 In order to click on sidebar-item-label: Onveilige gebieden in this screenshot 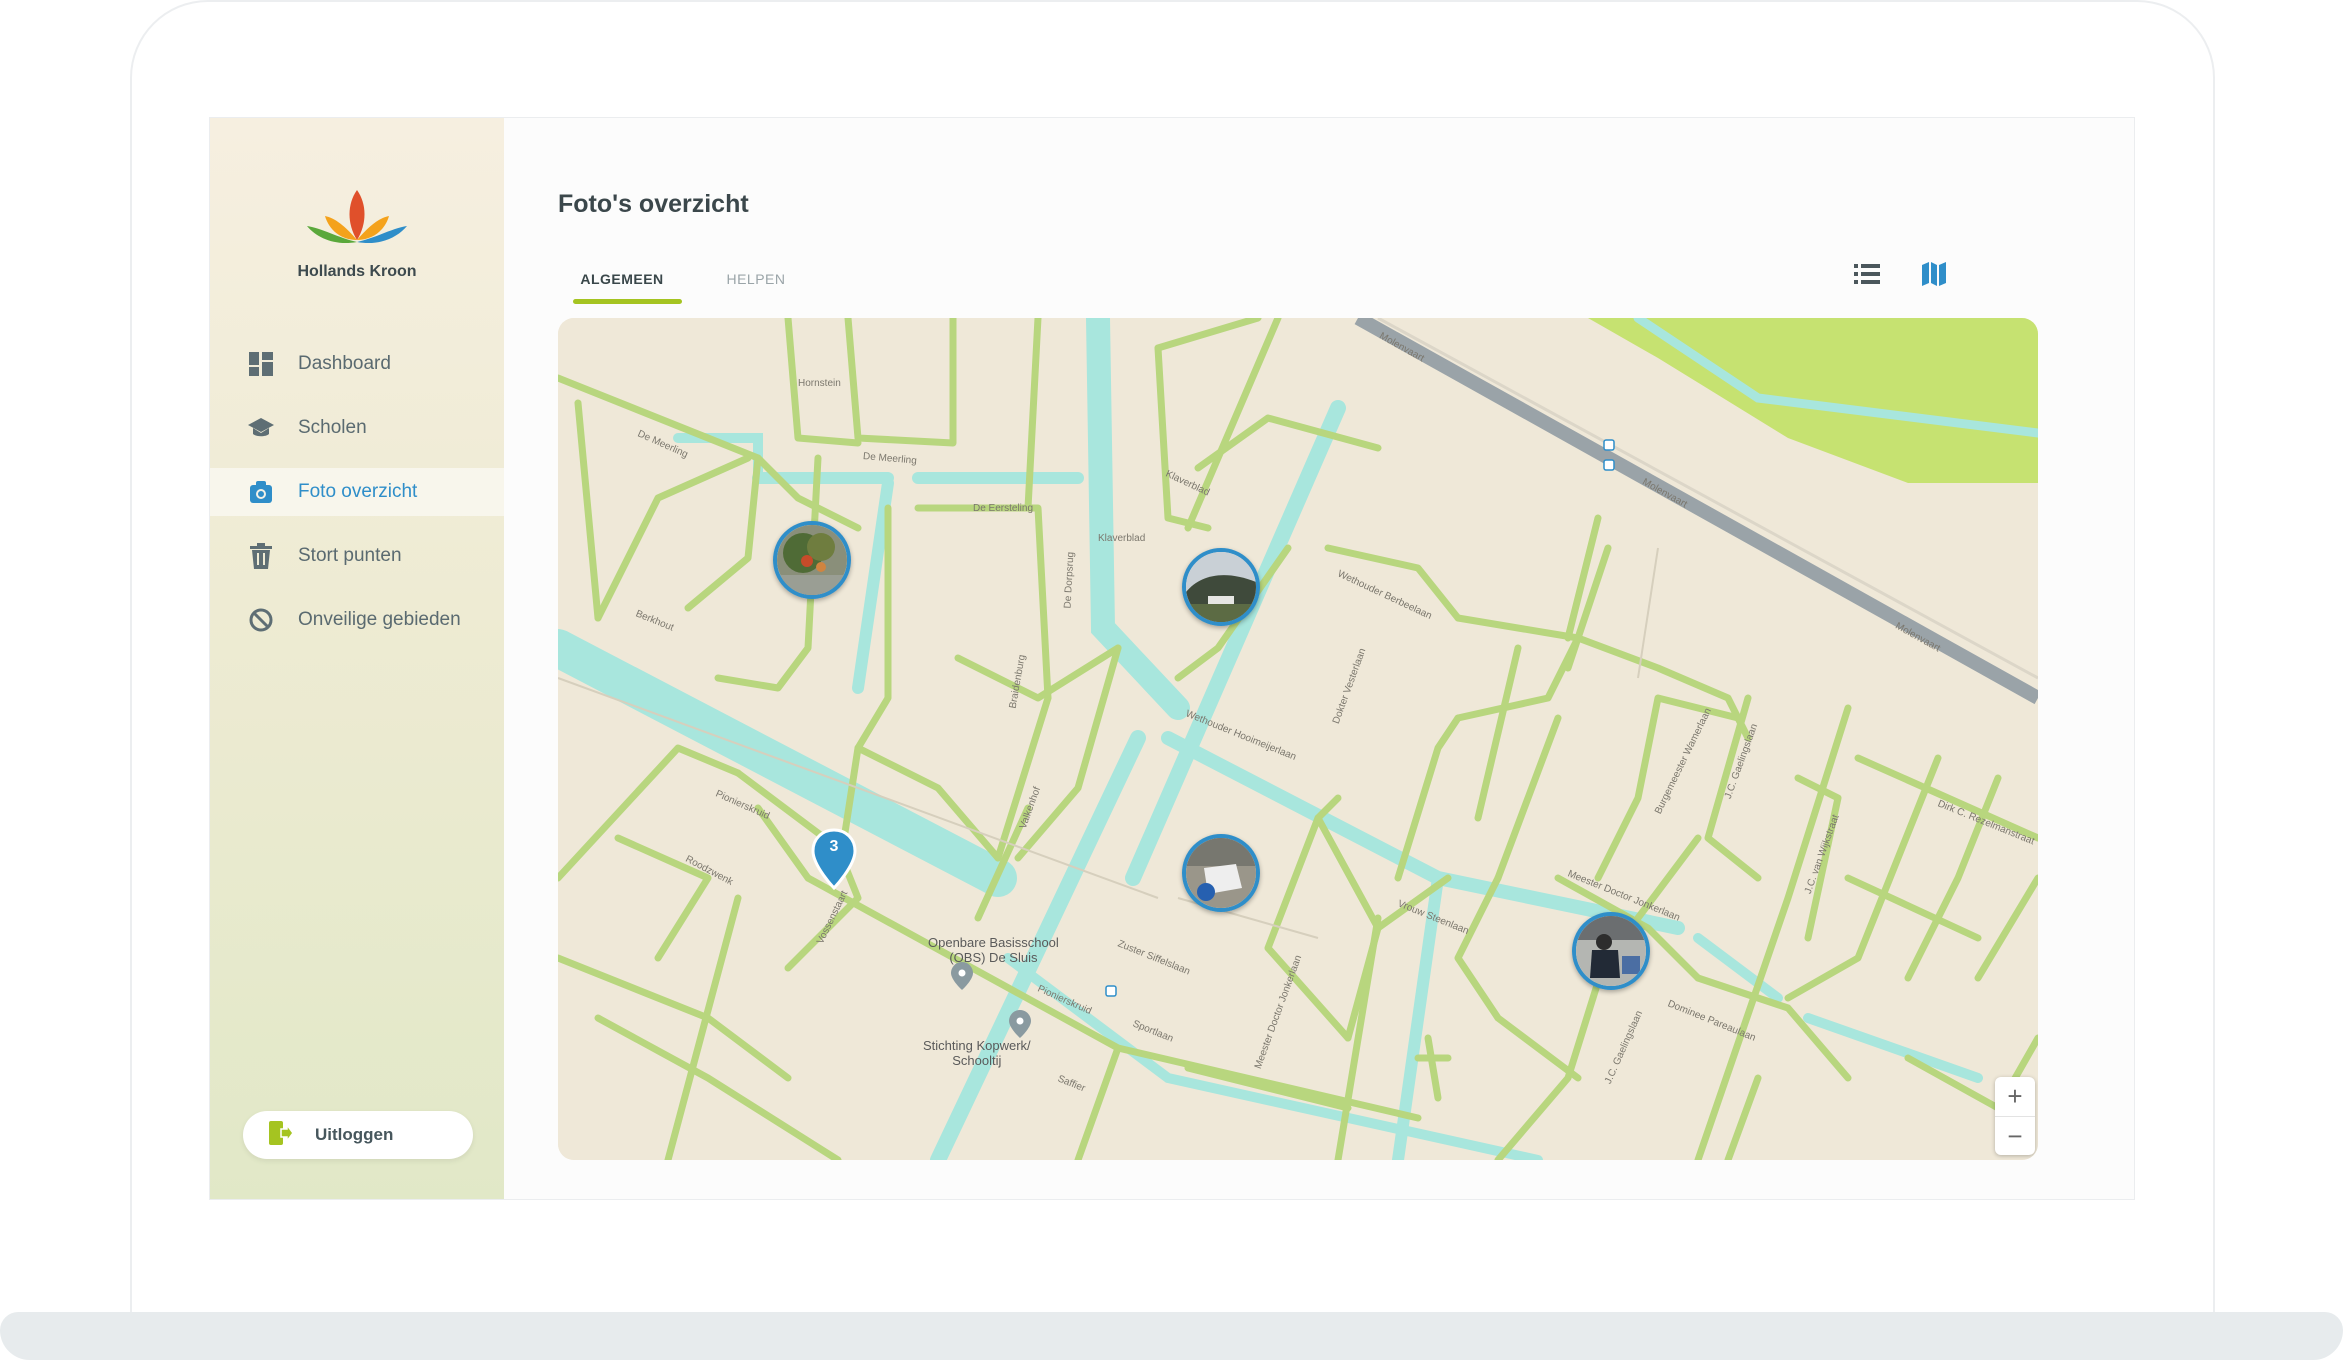, I will do `click(379, 619)`.